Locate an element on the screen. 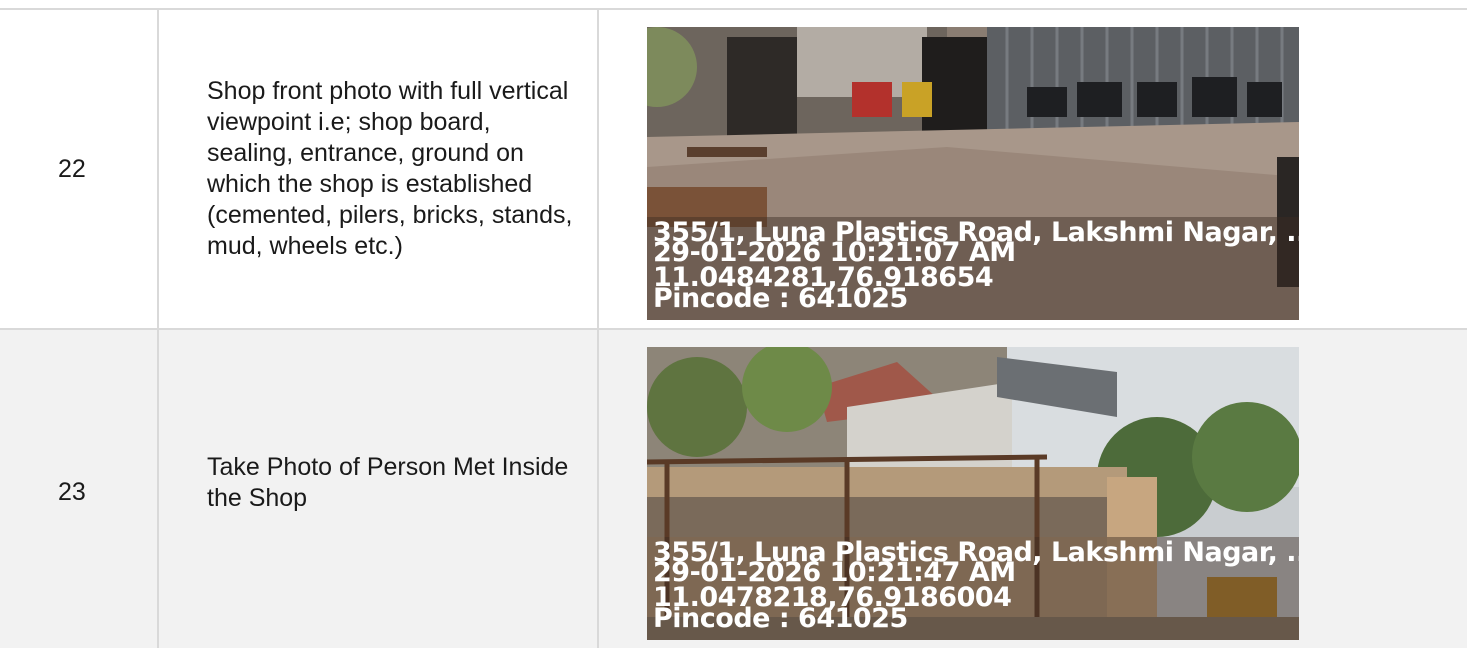  row-number: 22 is located at coordinates (72, 168).